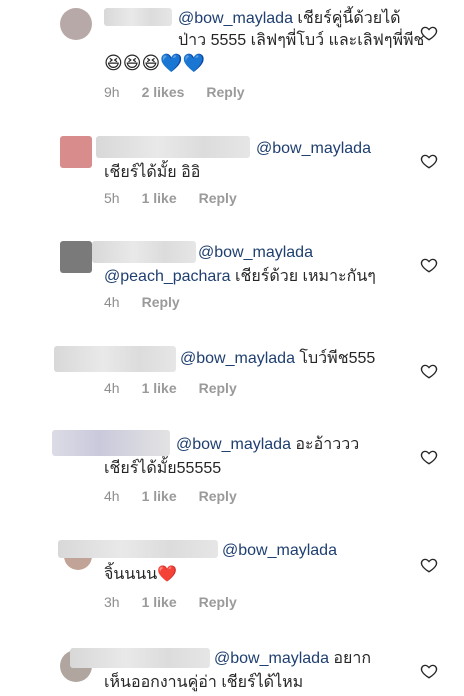 The image size is (464, 696). What do you see at coordinates (155, 63) in the screenshot?
I see `emoji-row: 😆😆😆💙💙` at bounding box center [155, 63].